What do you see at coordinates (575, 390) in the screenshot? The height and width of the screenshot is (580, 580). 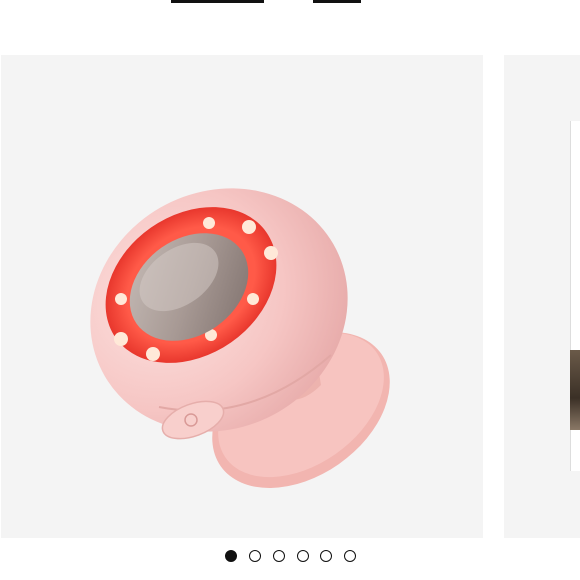 I see `next-slide-image-detail` at bounding box center [575, 390].